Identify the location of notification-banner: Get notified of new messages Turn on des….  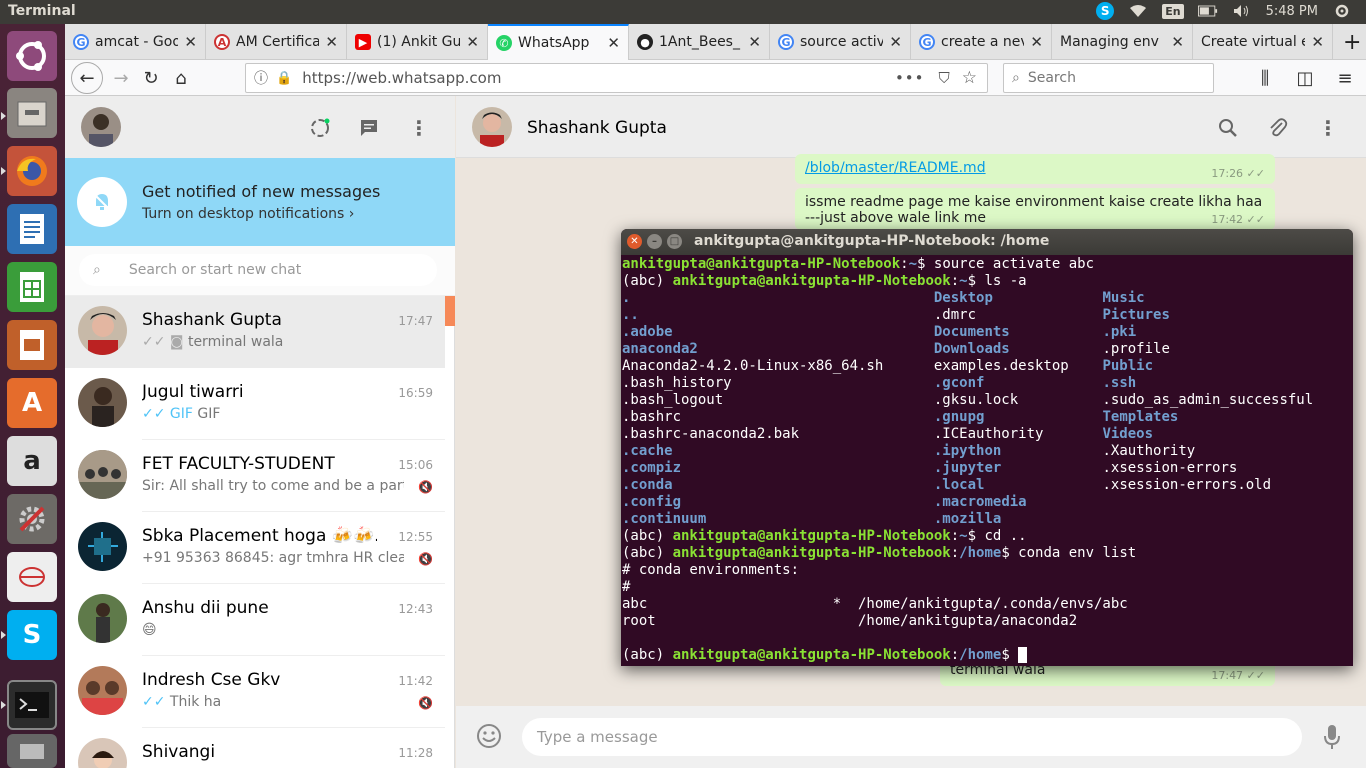
(260, 202).